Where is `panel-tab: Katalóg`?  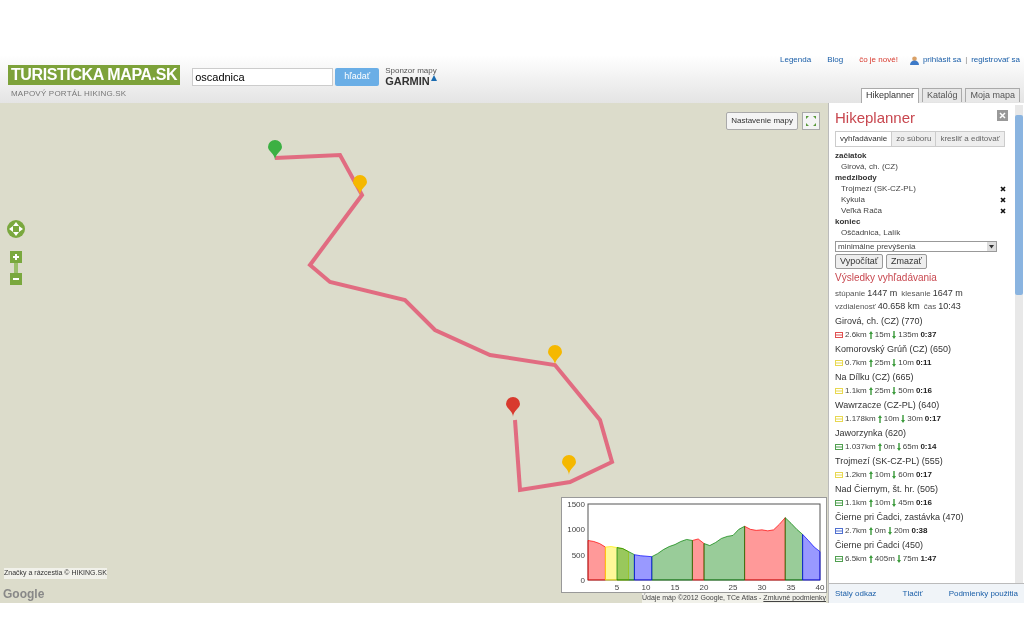
panel-tab: Katalóg is located at coordinates (942, 95).